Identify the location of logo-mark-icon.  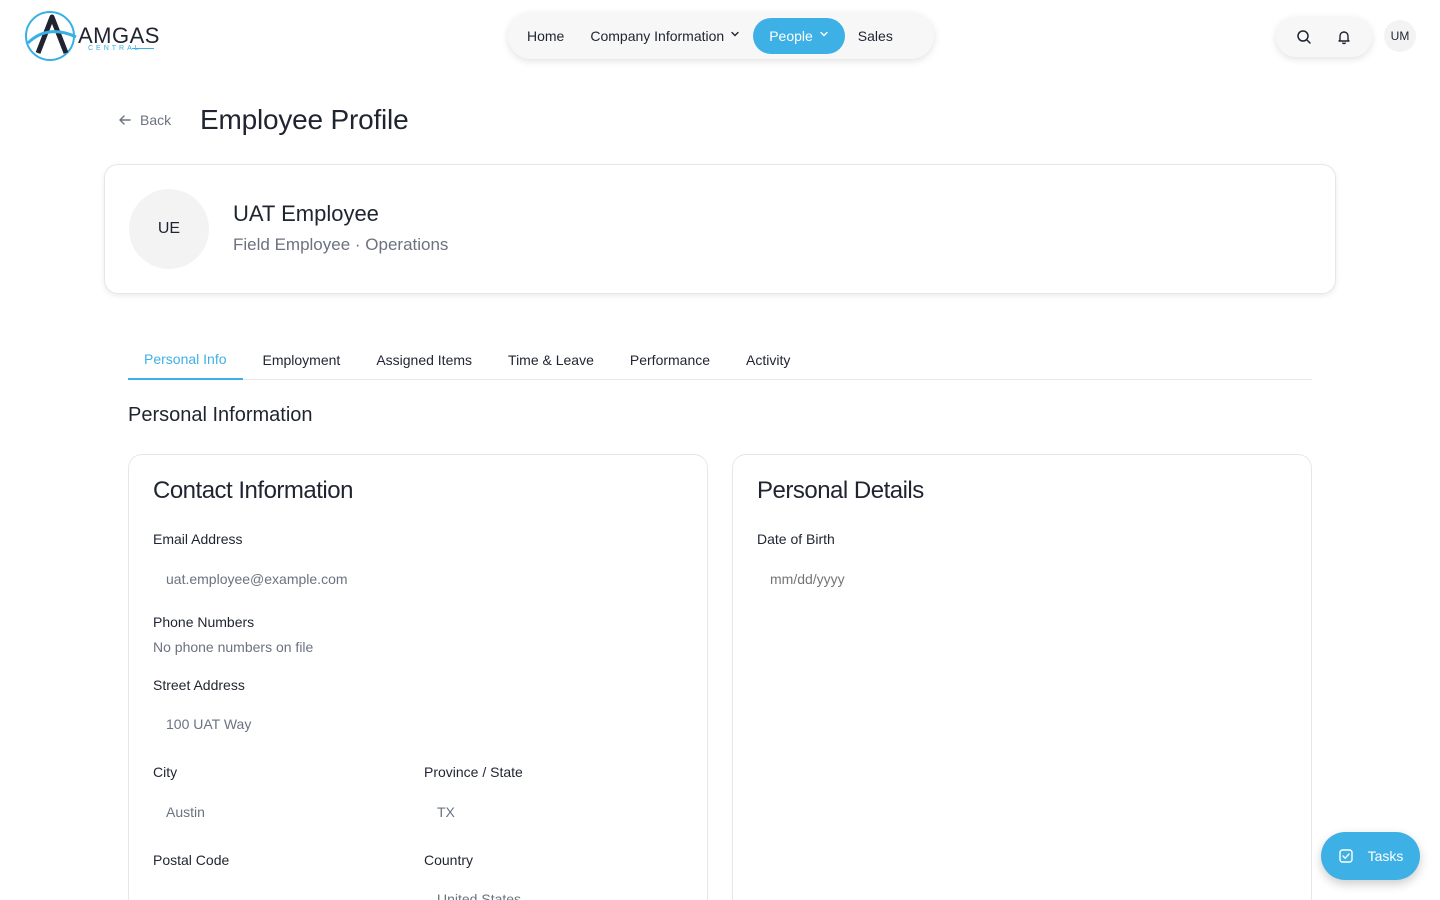
(51, 36).